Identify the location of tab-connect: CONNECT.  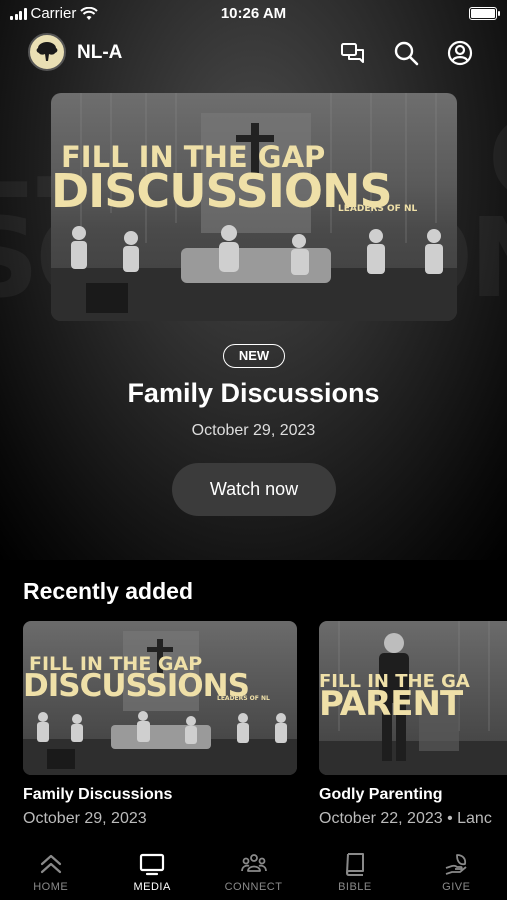
(253, 872).